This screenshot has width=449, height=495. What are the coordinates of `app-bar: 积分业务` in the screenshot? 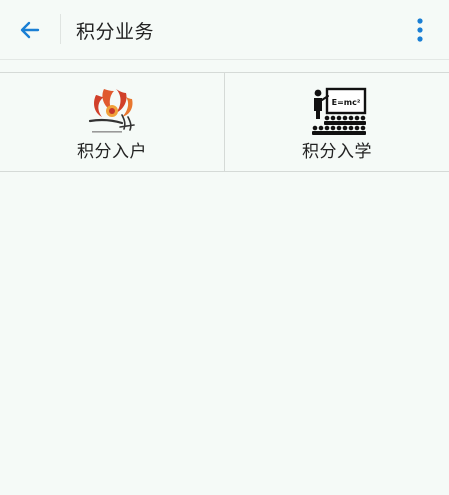 It's located at (224, 30).